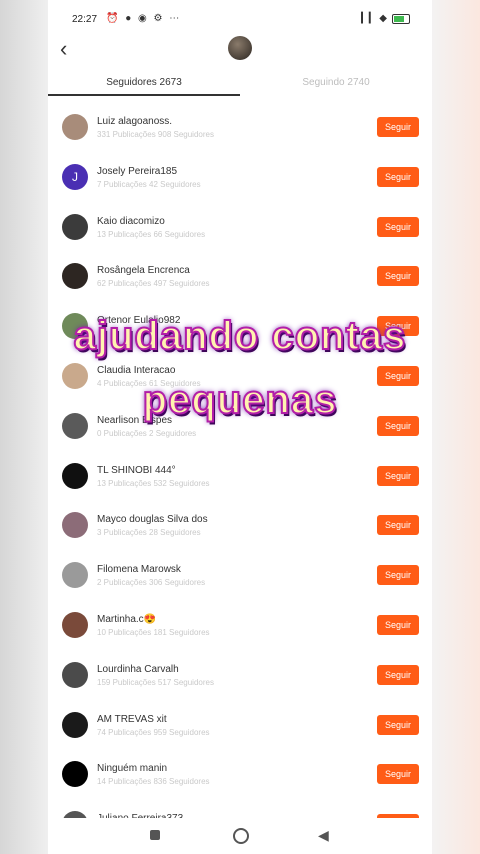 The image size is (480, 854). What do you see at coordinates (144, 18) in the screenshot?
I see `notification-icons: ⏰ ● ◉ ⚙ ⋯` at bounding box center [144, 18].